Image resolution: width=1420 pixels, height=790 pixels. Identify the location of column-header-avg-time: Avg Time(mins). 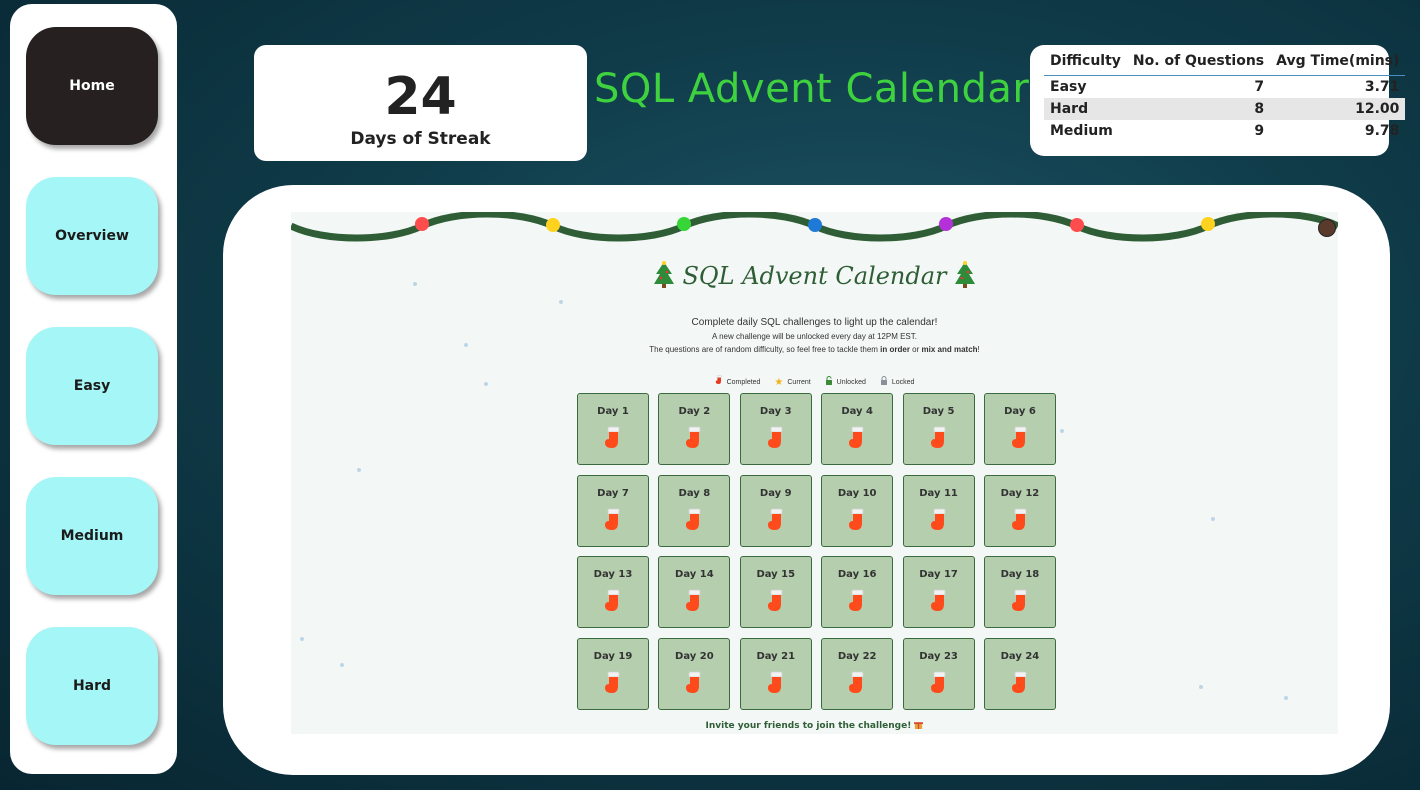
(1338, 63).